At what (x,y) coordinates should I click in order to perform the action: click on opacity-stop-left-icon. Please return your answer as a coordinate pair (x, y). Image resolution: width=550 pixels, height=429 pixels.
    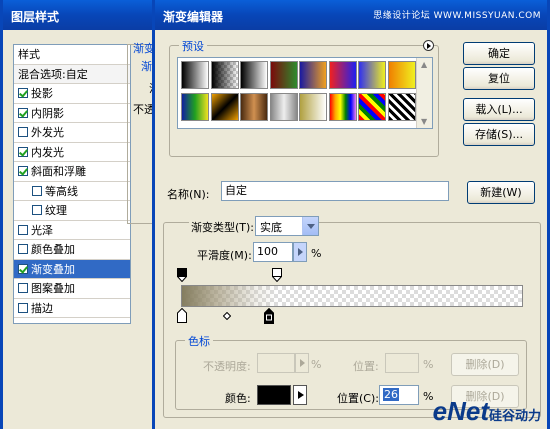
    Looking at the image, I should click on (182, 276).